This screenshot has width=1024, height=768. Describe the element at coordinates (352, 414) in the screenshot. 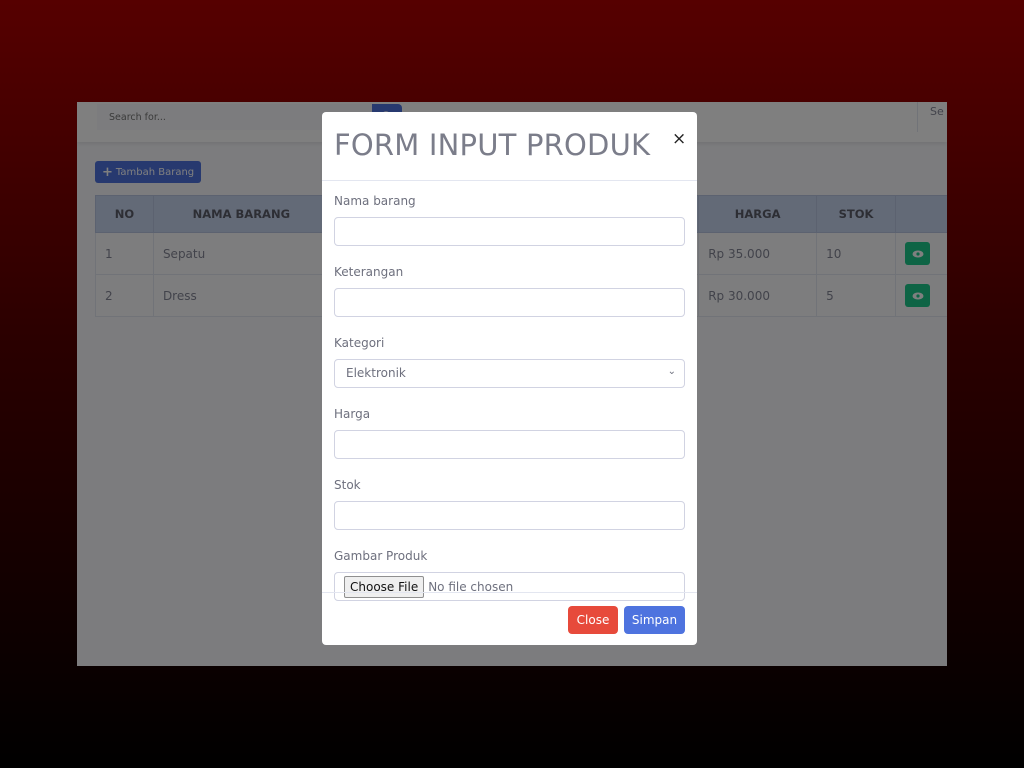

I see `price-label: Harga` at that location.